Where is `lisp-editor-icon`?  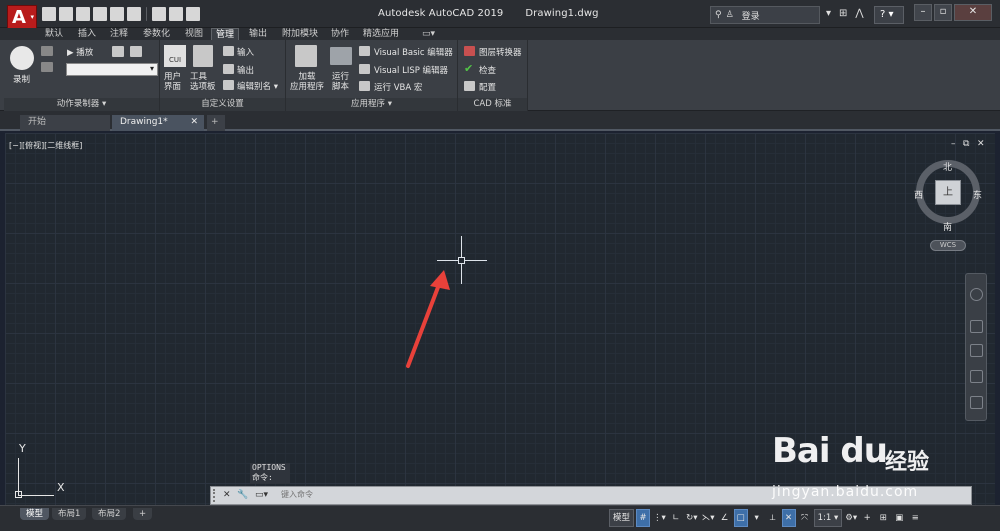 lisp-editor-icon is located at coordinates (364, 69).